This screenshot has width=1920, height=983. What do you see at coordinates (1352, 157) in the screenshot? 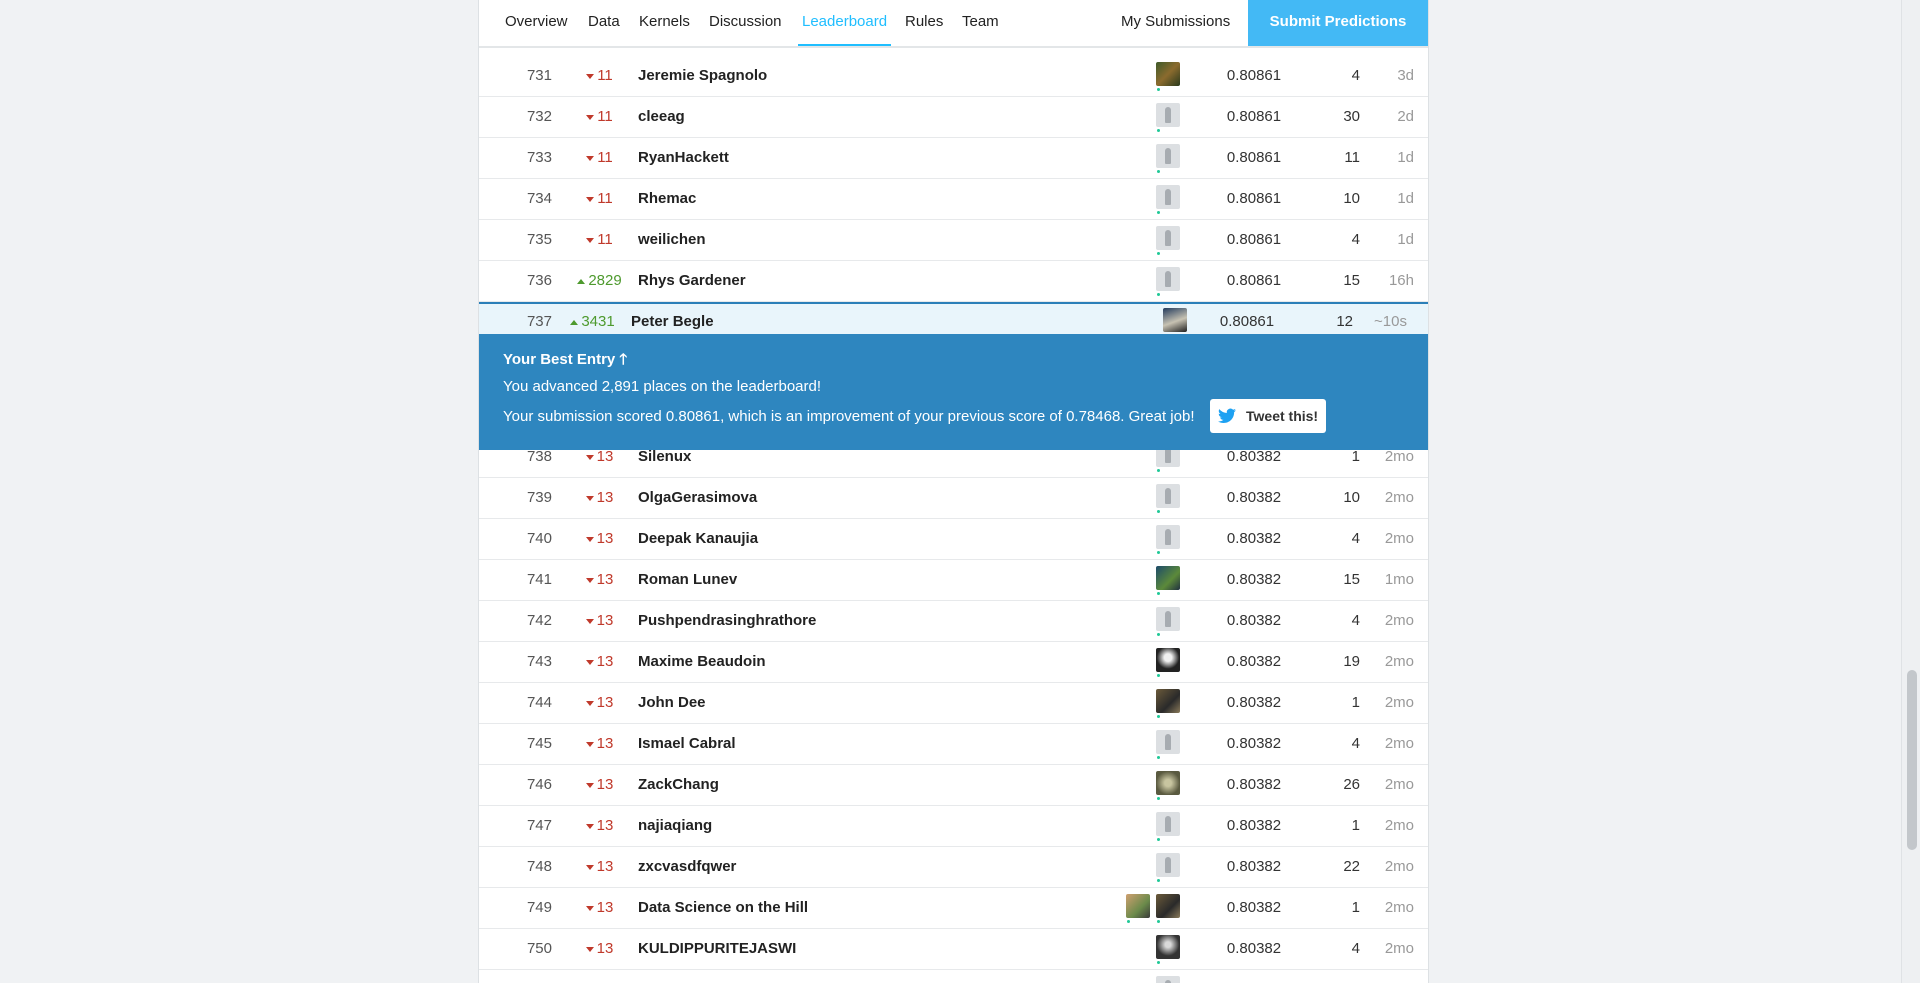
I see `entries-cell: 11` at bounding box center [1352, 157].